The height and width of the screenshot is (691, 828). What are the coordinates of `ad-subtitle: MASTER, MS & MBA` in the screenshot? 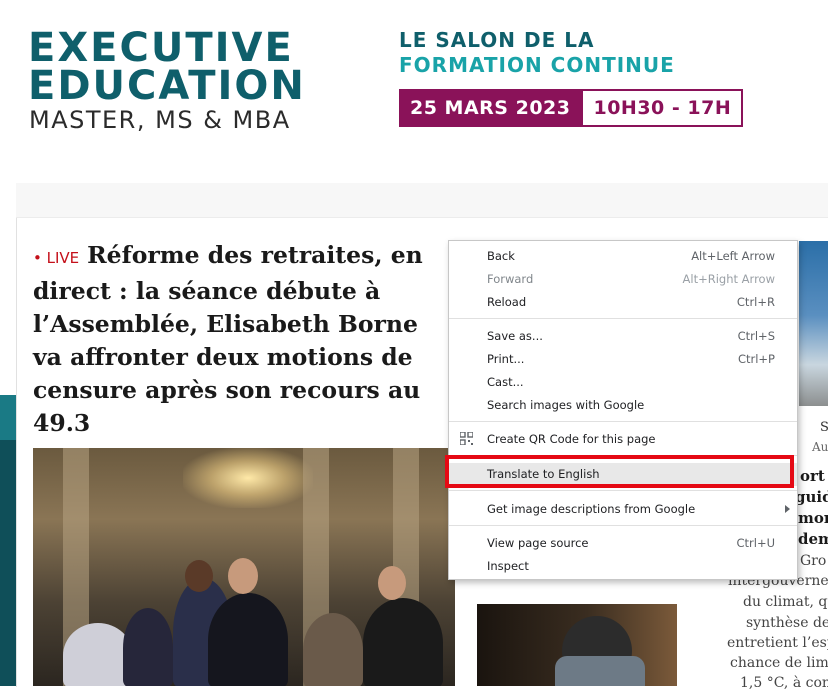 It's located at (160, 120).